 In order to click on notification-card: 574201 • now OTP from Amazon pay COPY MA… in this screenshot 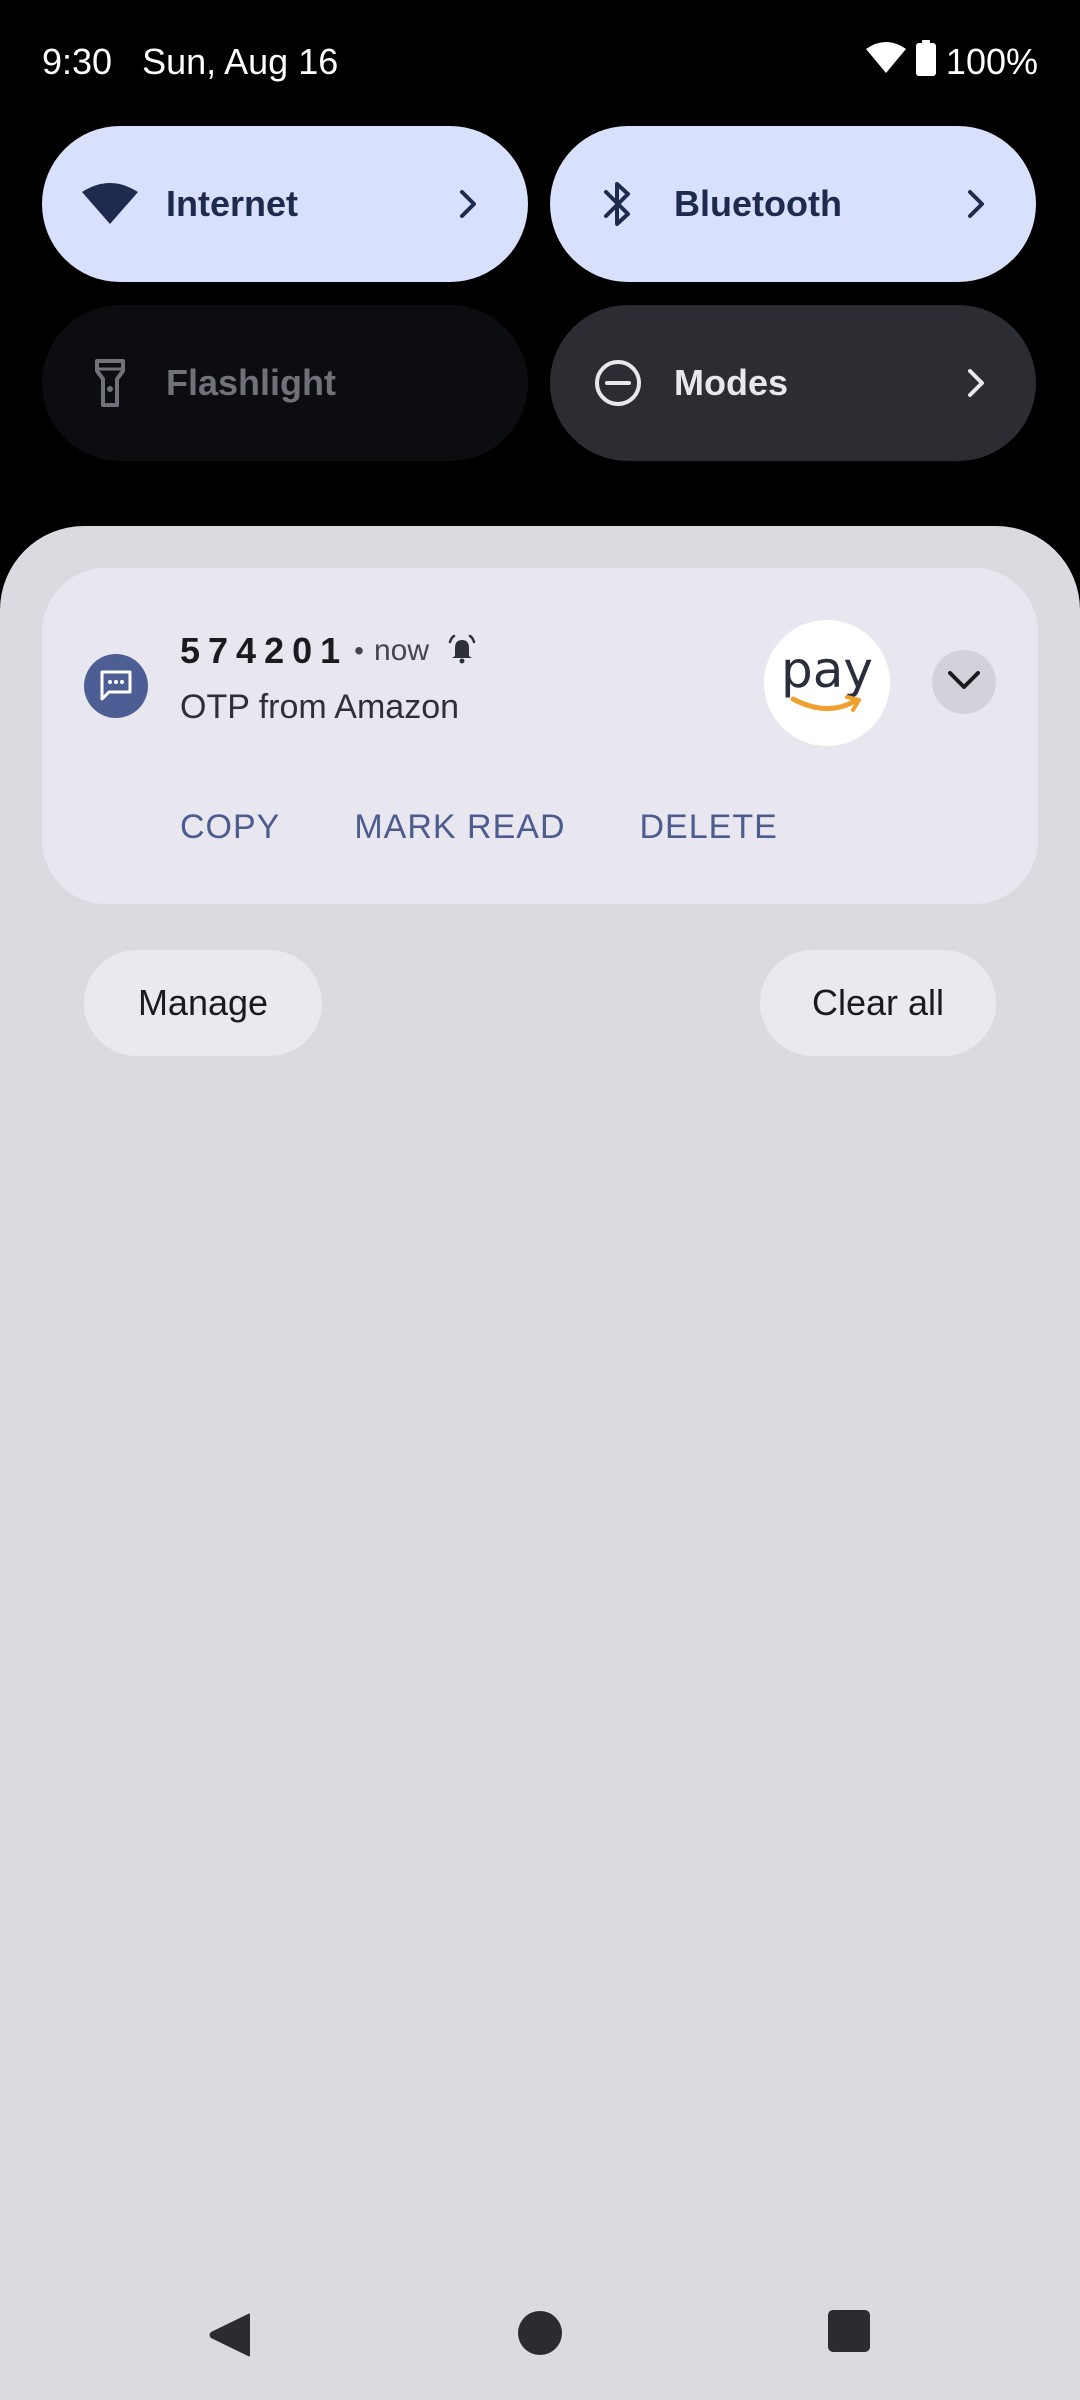, I will do `click(540, 736)`.